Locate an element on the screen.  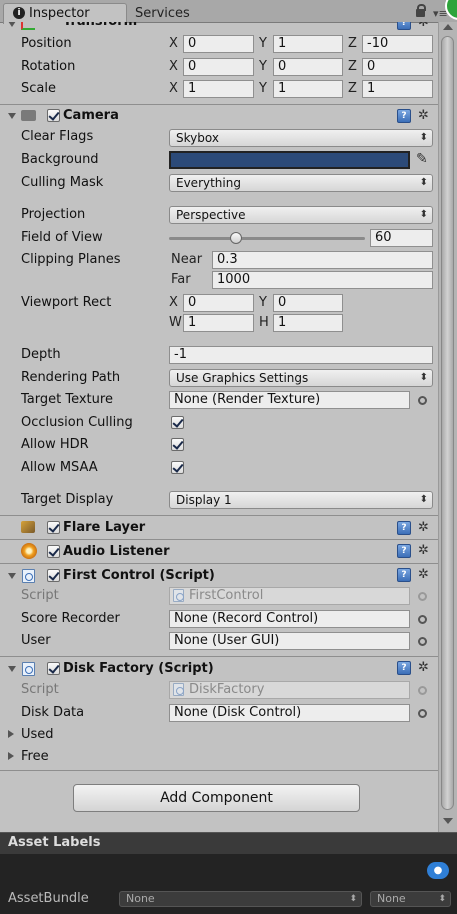
projection-label: Projection is located at coordinates (53, 214).